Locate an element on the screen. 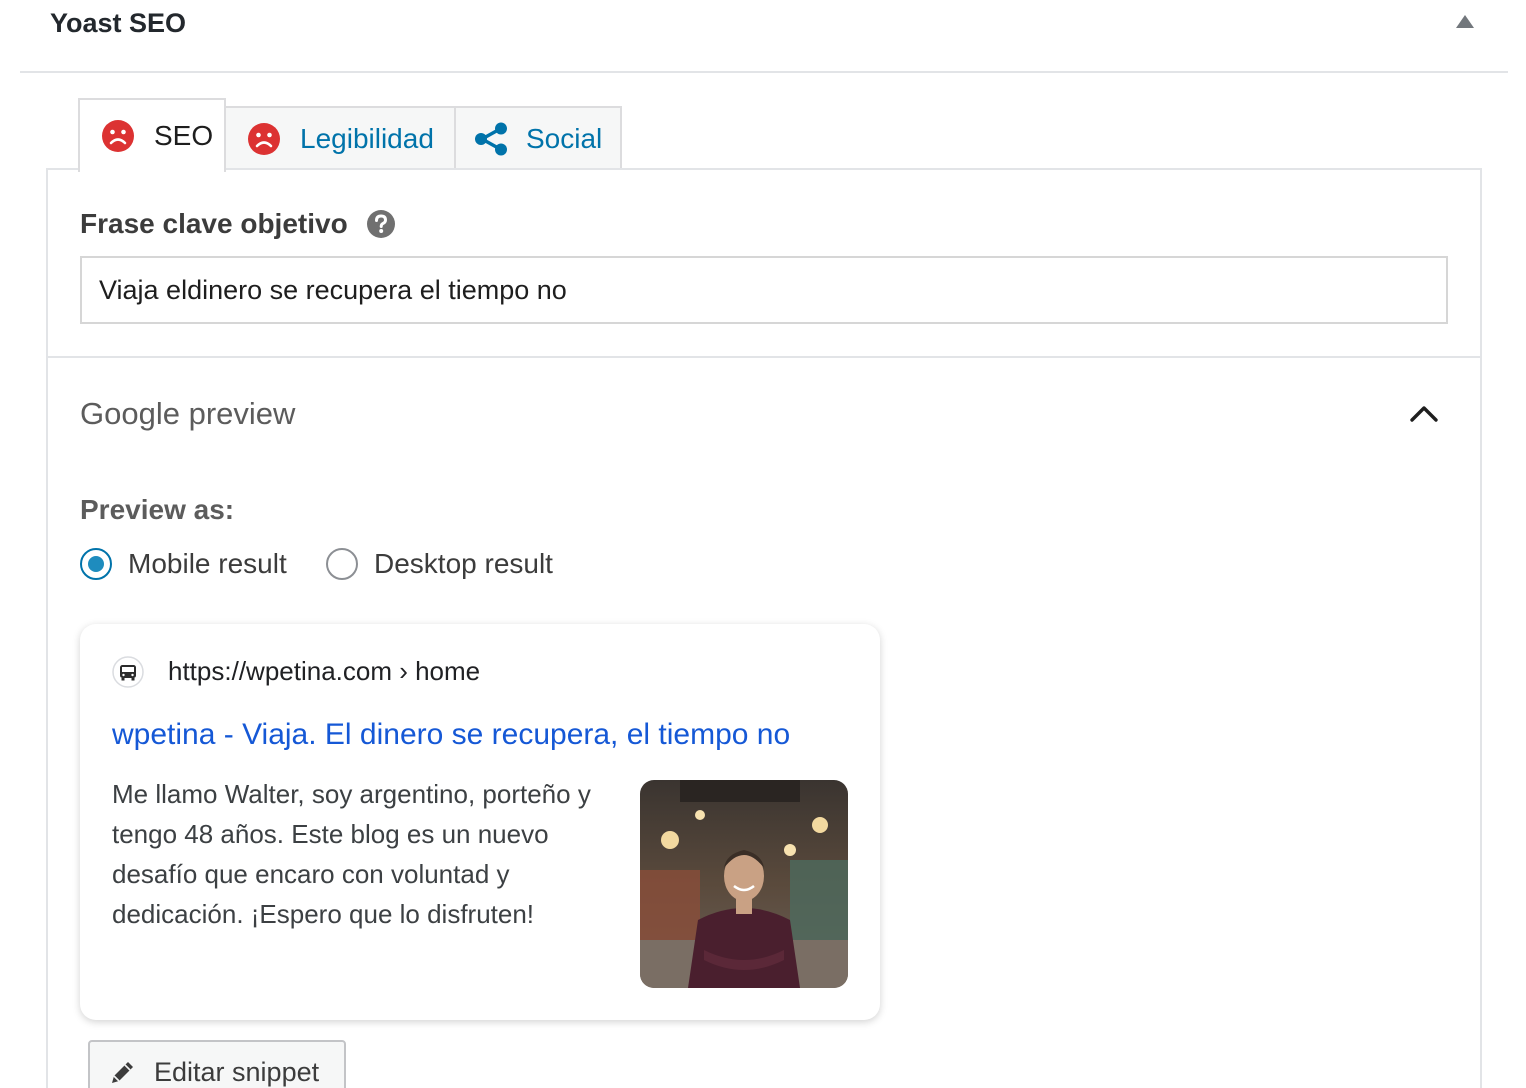 This screenshot has width=1526, height=1088. share-icon is located at coordinates (491, 139).